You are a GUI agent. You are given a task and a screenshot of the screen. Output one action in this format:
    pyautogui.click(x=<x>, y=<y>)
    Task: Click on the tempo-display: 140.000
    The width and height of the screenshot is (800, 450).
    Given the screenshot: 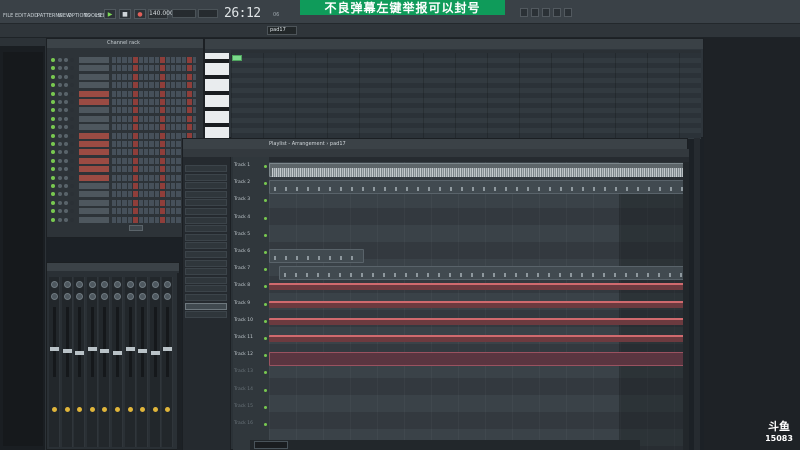 What is the action you would take?
    pyautogui.click(x=161, y=14)
    